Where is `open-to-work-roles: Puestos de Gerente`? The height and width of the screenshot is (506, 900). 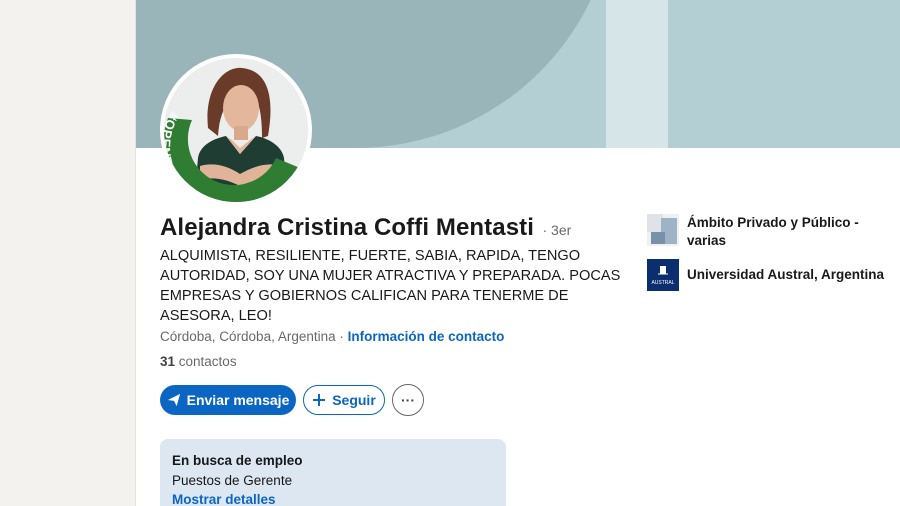
open-to-work-roles: Puestos de Gerente is located at coordinates (232, 480).